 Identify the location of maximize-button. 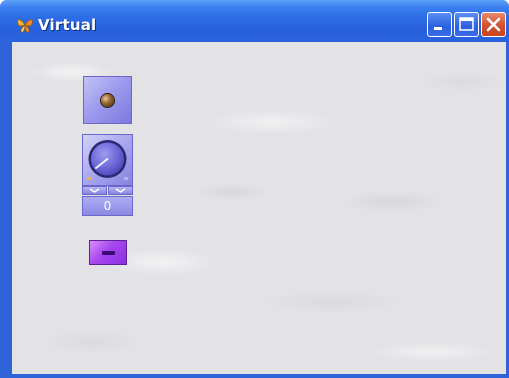
(466, 24).